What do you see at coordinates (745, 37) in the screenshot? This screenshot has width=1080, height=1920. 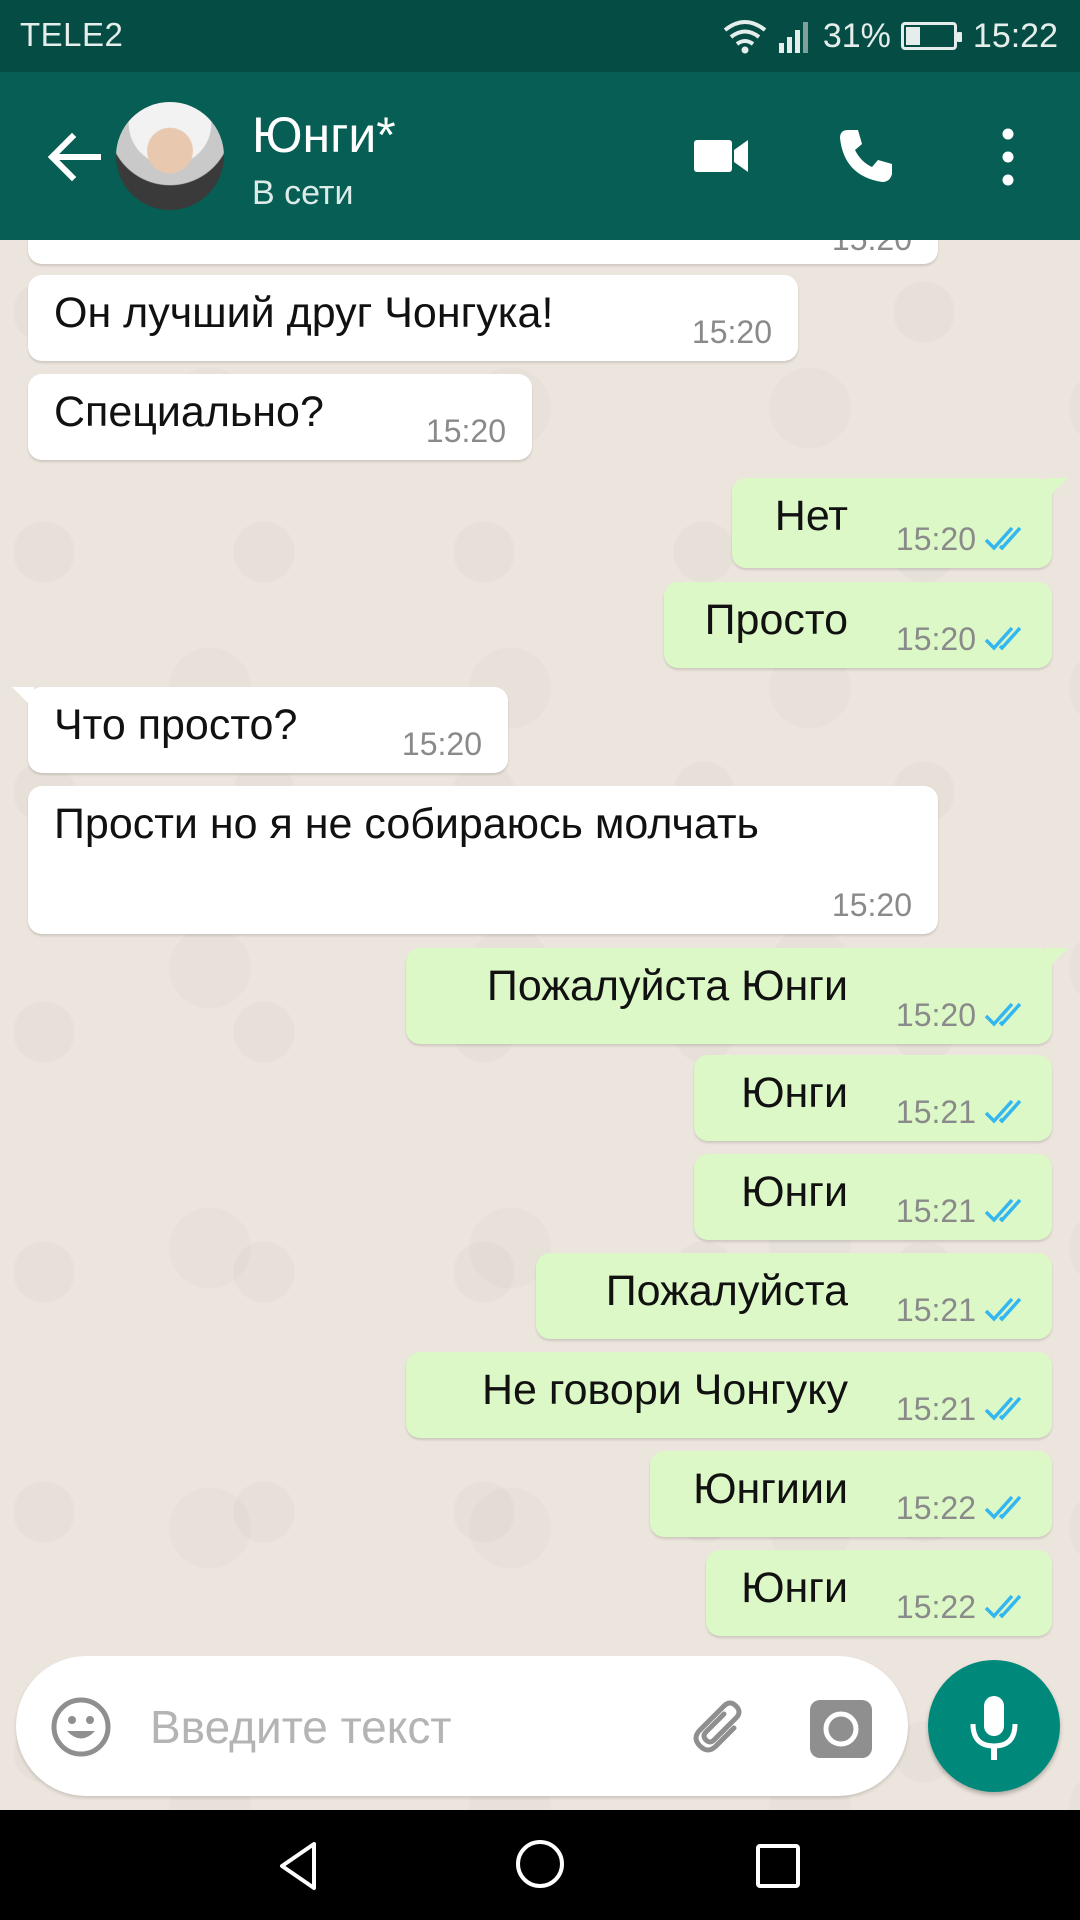 I see `wifi-icon` at bounding box center [745, 37].